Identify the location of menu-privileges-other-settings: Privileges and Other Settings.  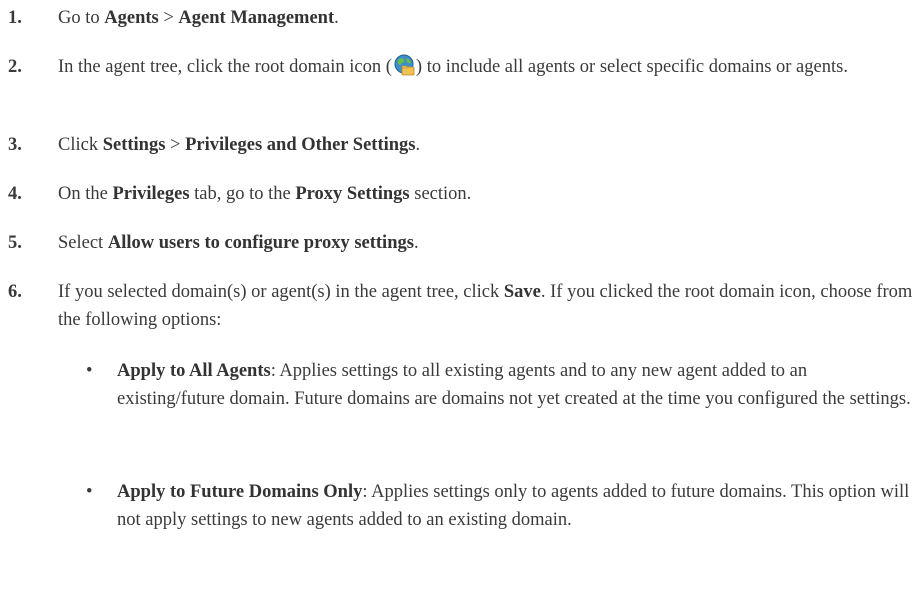
(300, 145).